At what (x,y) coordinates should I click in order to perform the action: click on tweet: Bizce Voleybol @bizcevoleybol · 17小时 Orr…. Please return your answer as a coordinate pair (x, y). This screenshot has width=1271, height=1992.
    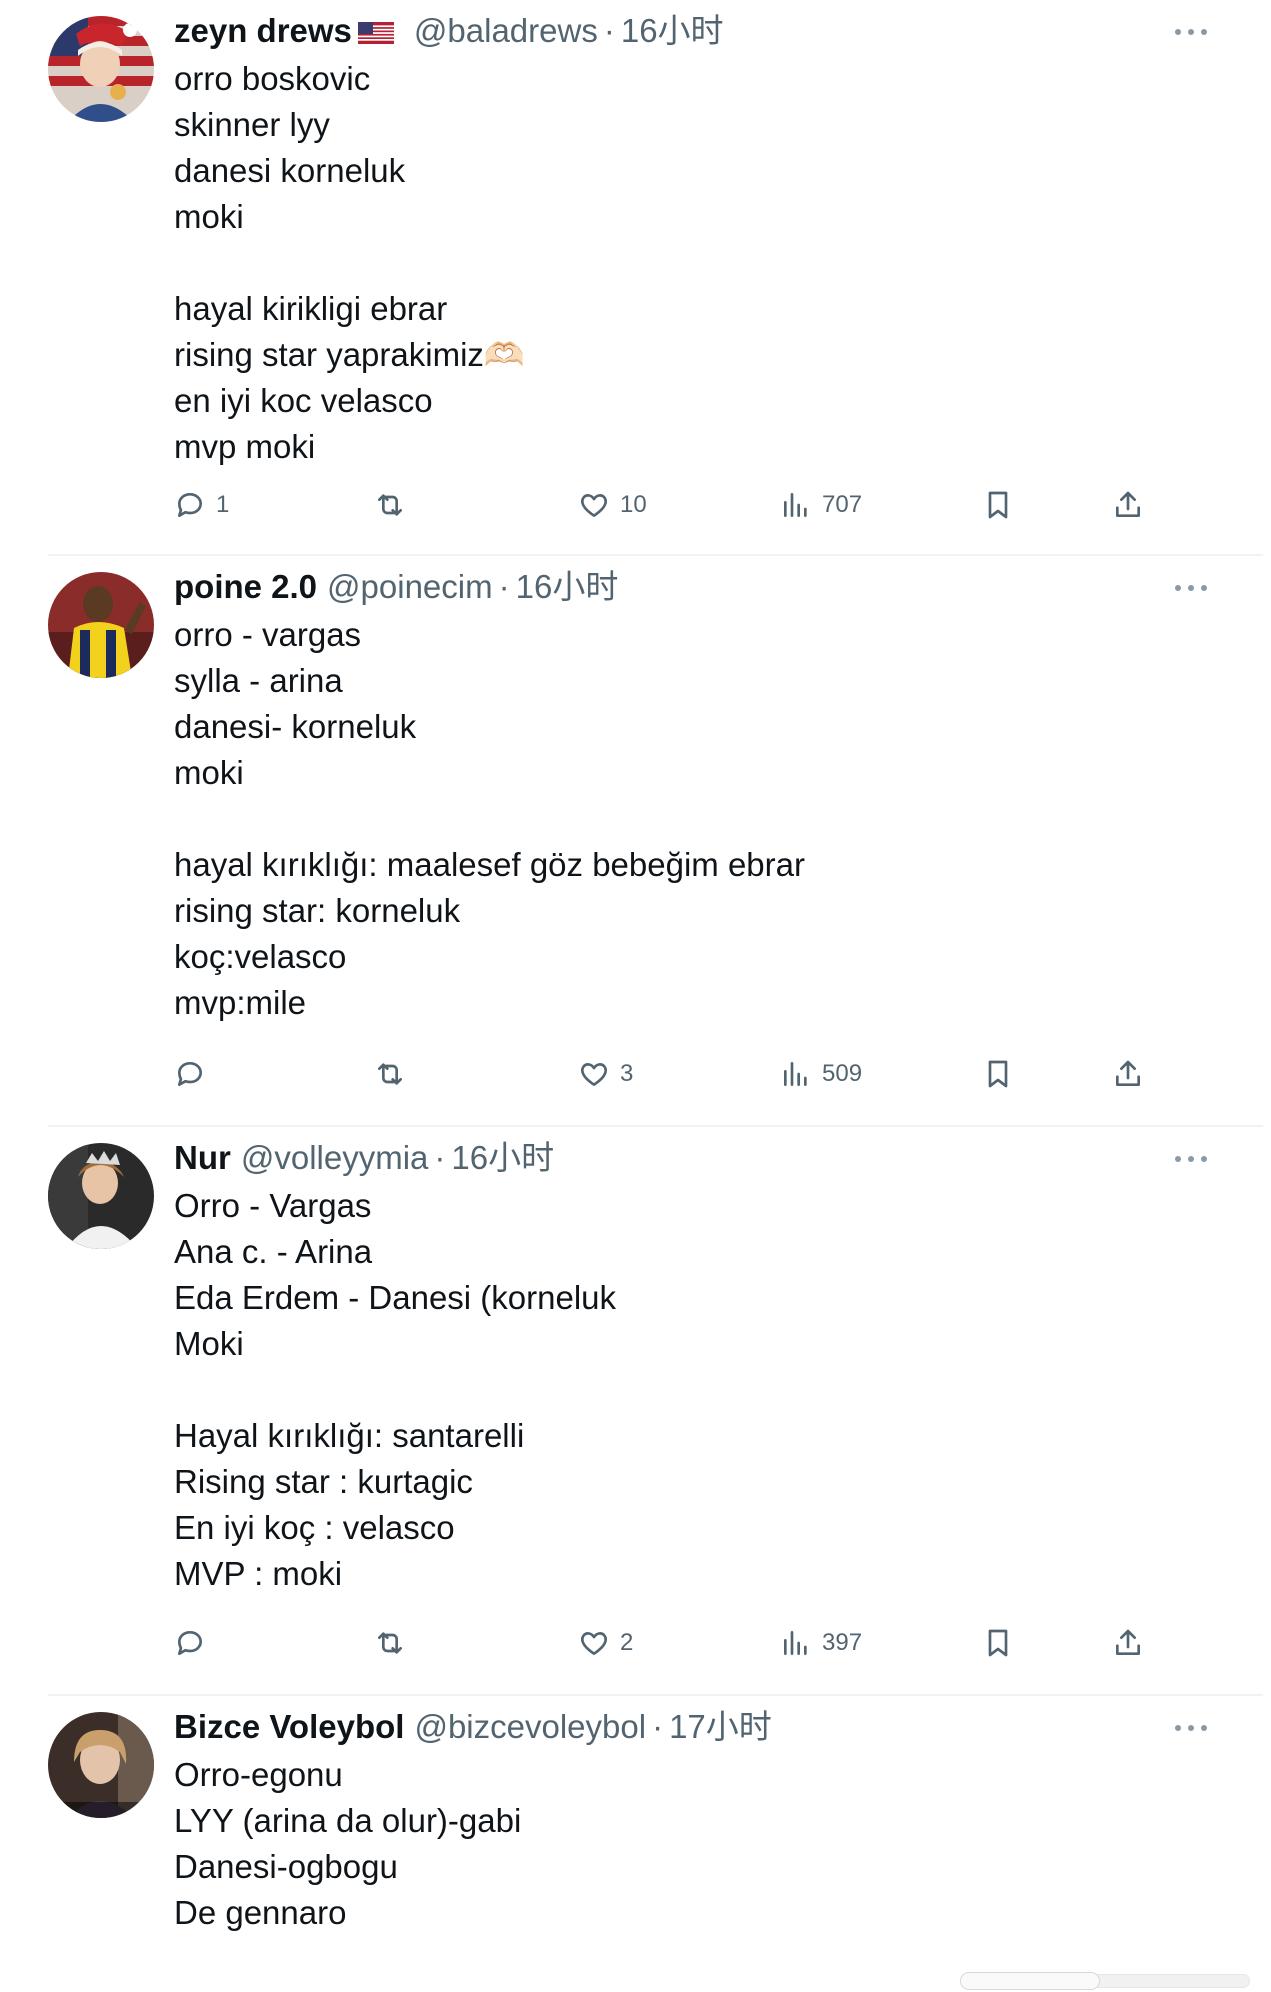
    Looking at the image, I should click on (635, 1844).